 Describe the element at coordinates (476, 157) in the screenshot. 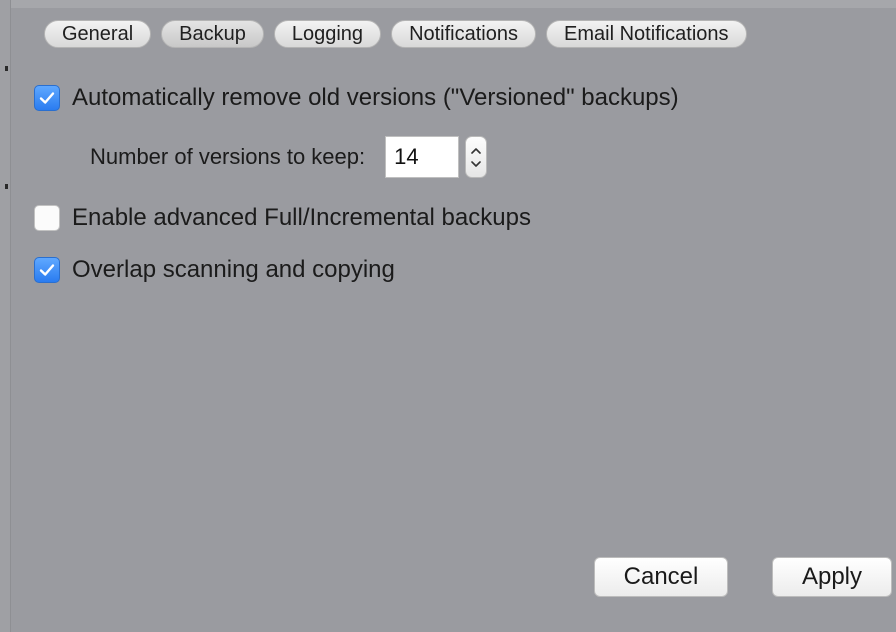

I see `versions-stepper` at that location.